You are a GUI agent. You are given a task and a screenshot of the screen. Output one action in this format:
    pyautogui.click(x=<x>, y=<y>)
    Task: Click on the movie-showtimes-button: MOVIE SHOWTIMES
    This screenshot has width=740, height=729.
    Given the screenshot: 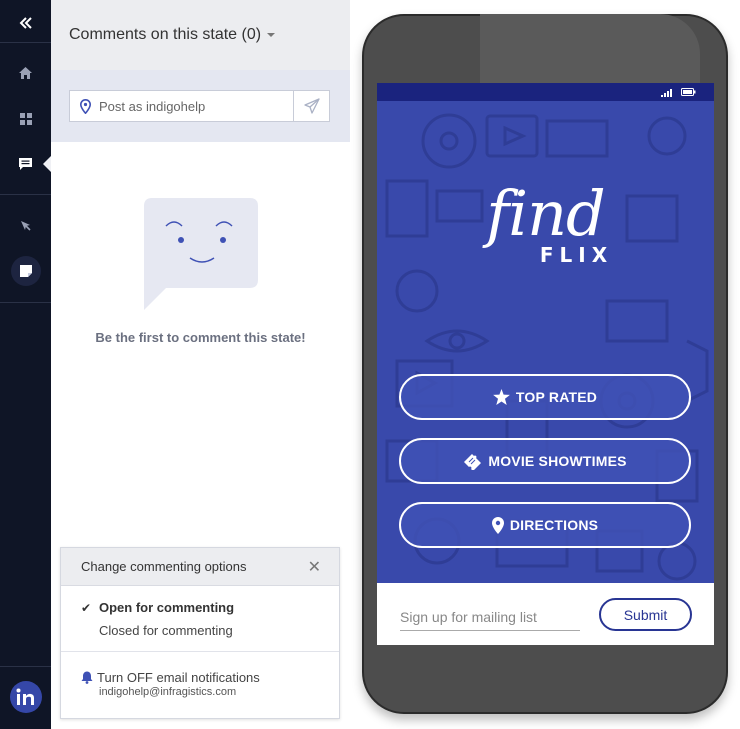 What is the action you would take?
    pyautogui.click(x=545, y=461)
    